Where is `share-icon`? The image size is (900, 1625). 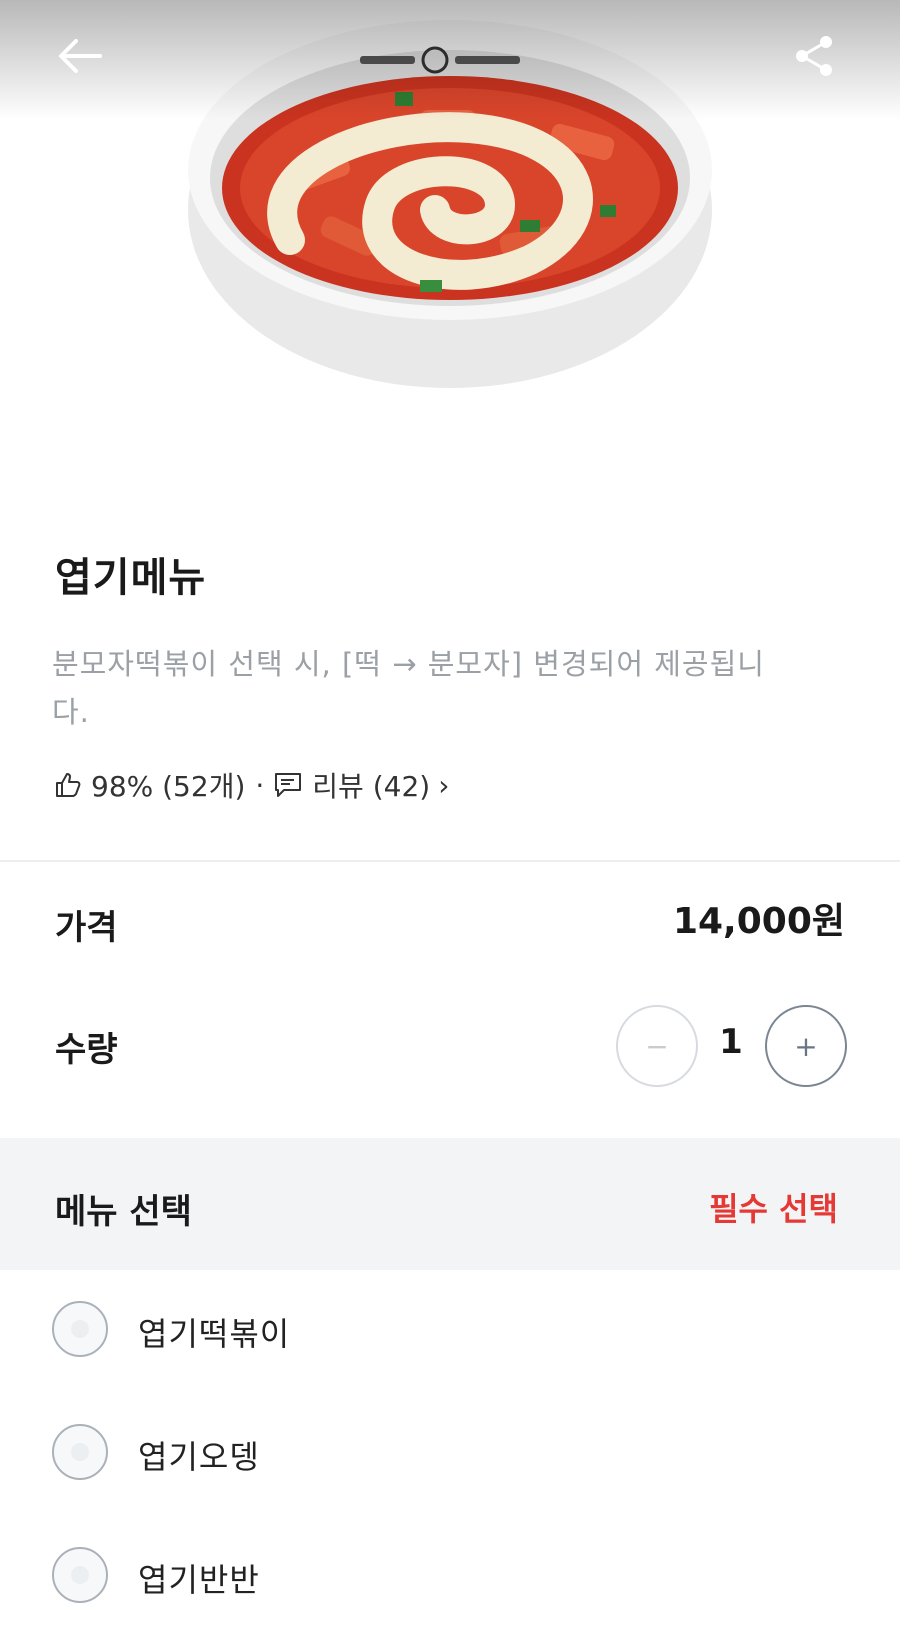
share-icon is located at coordinates (814, 56).